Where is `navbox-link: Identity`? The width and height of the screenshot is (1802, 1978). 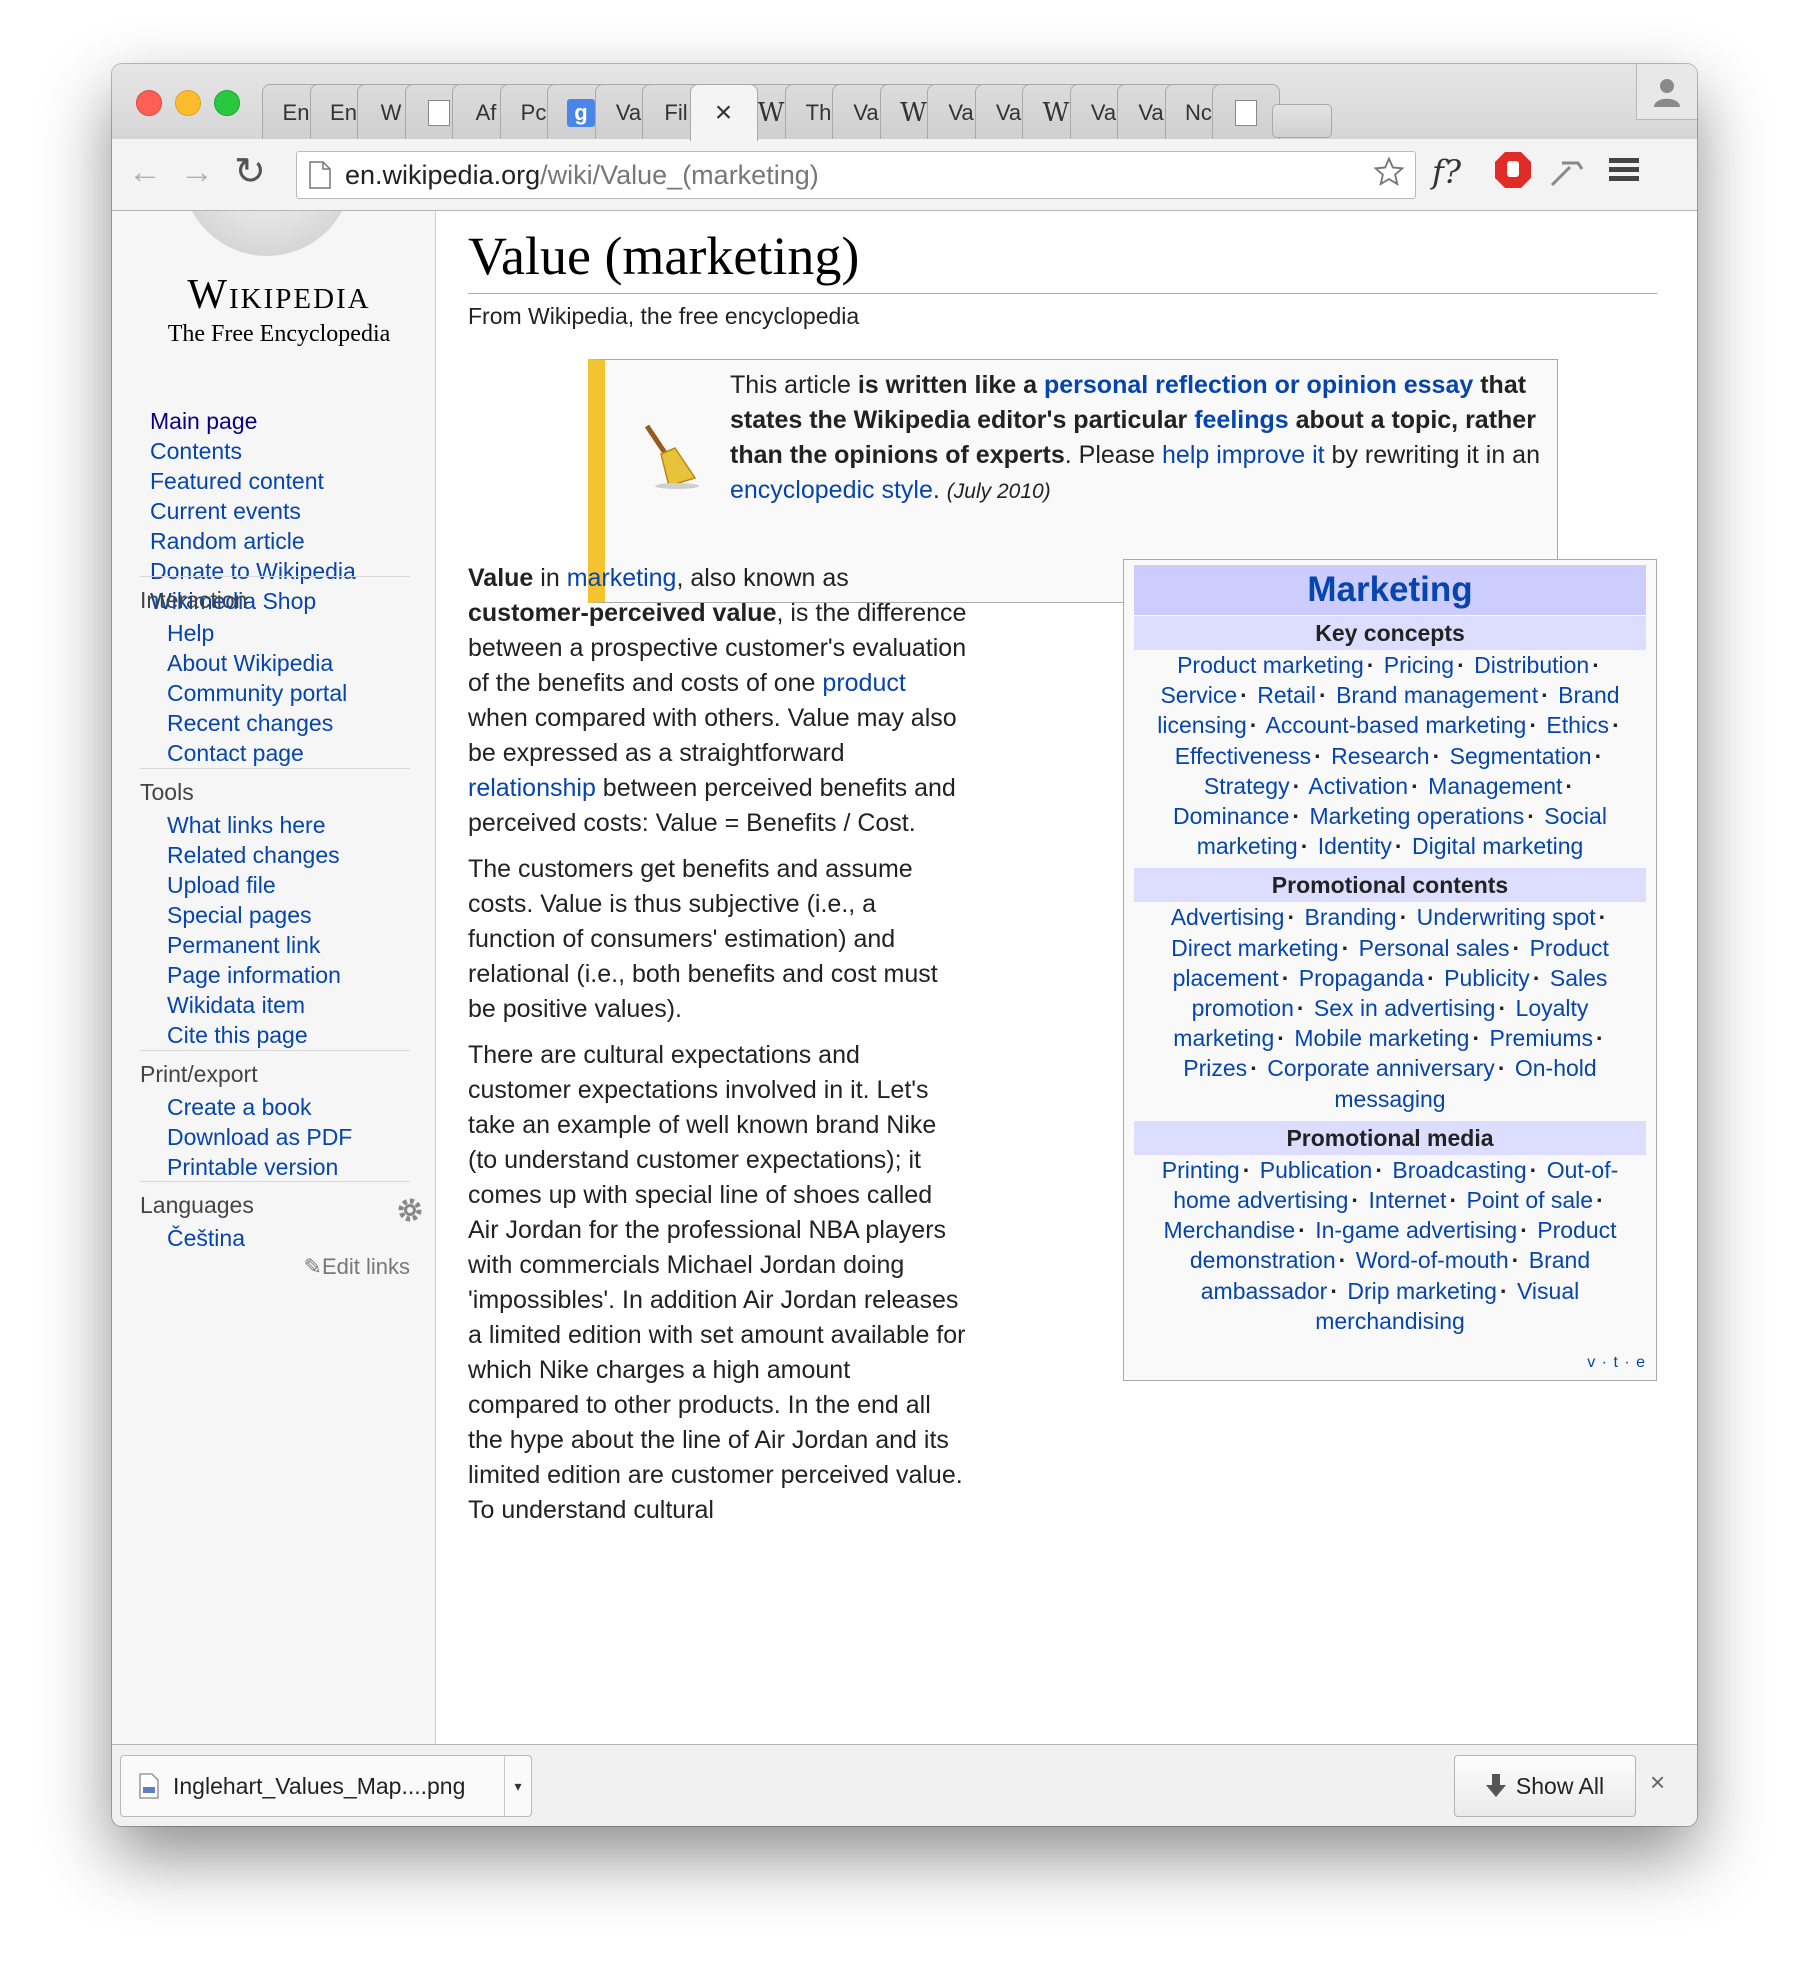
navbox-link: Identity is located at coordinates (1355, 846).